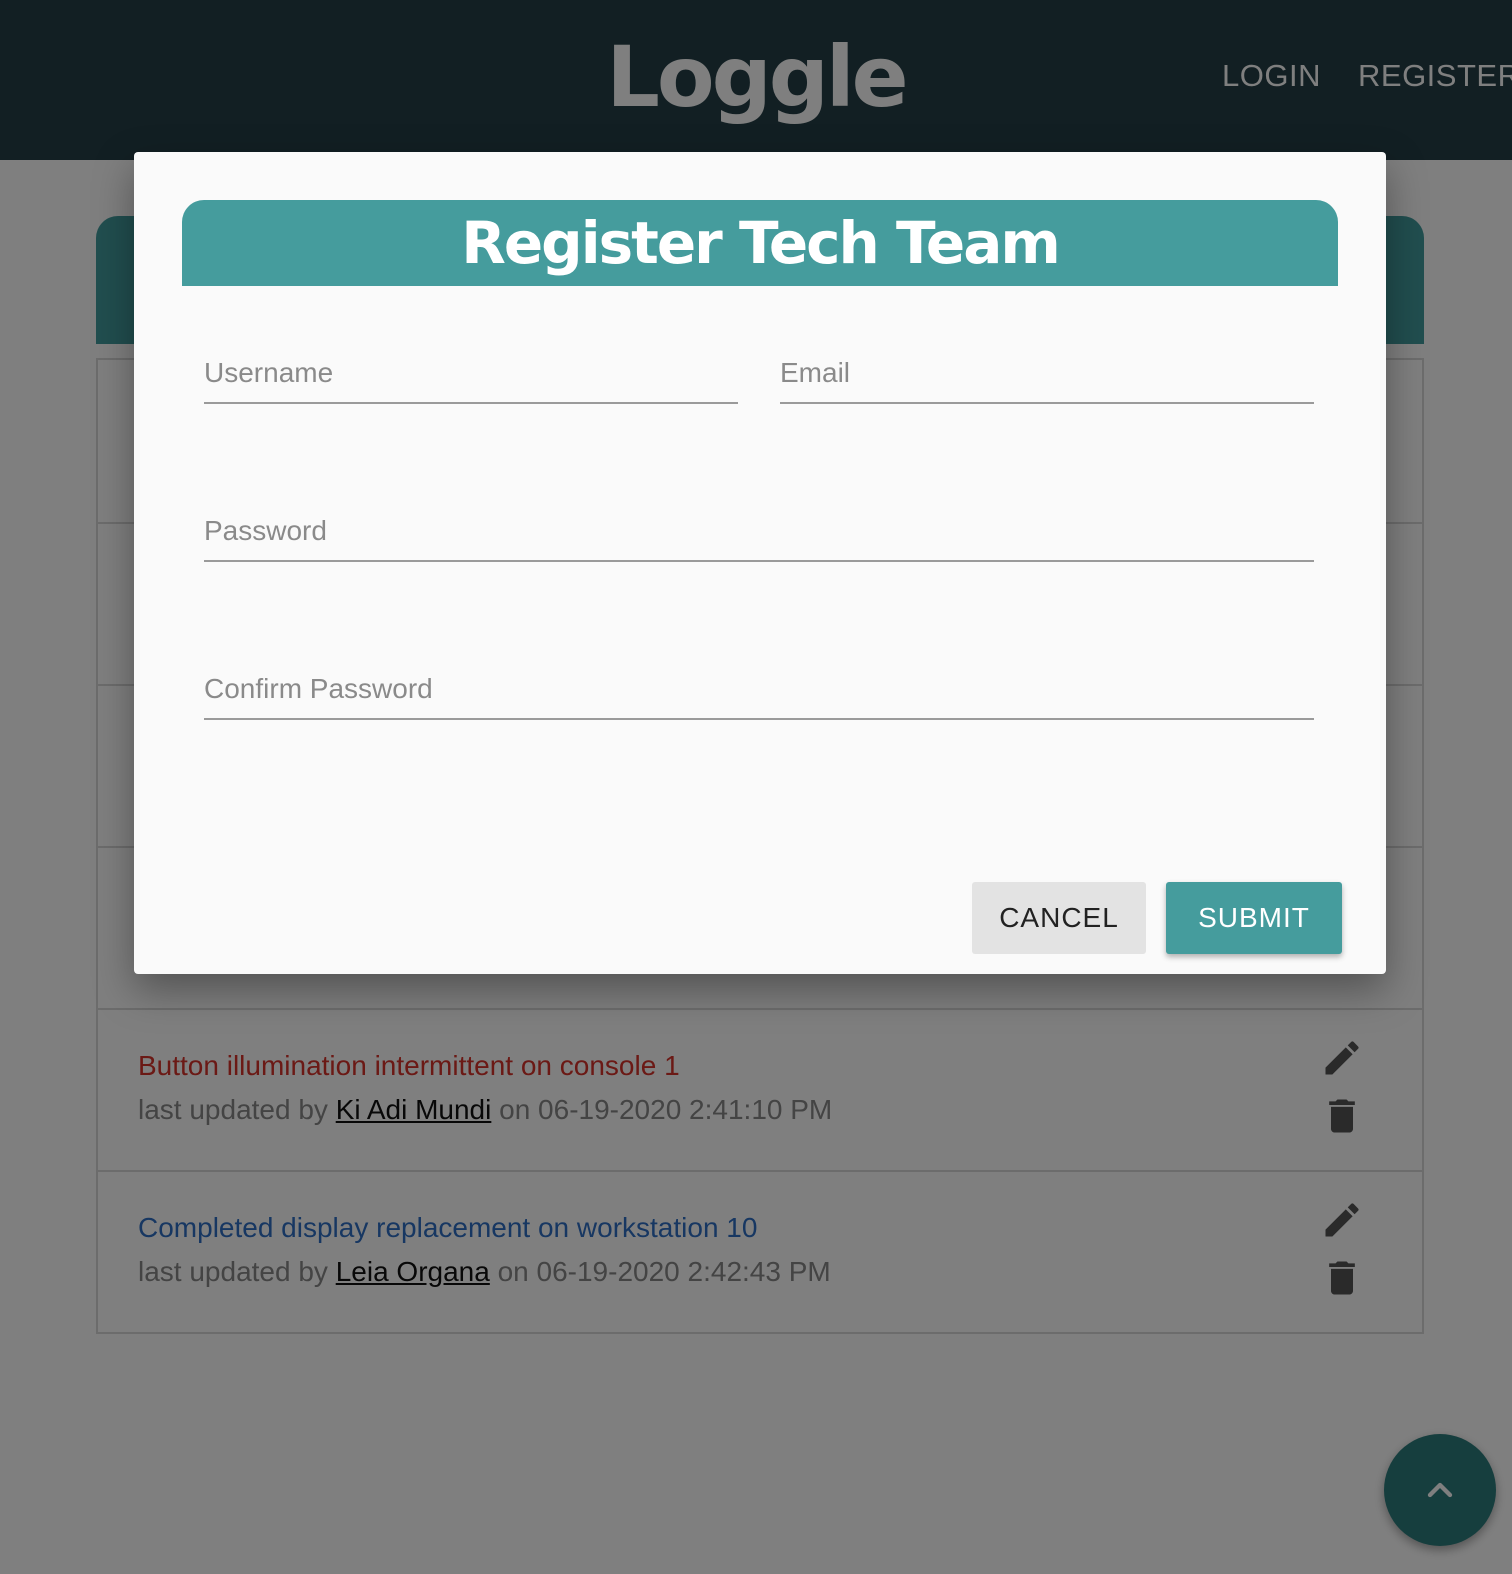 This screenshot has width=1512, height=1574. I want to click on cancel-button: CANCEL, so click(1059, 918).